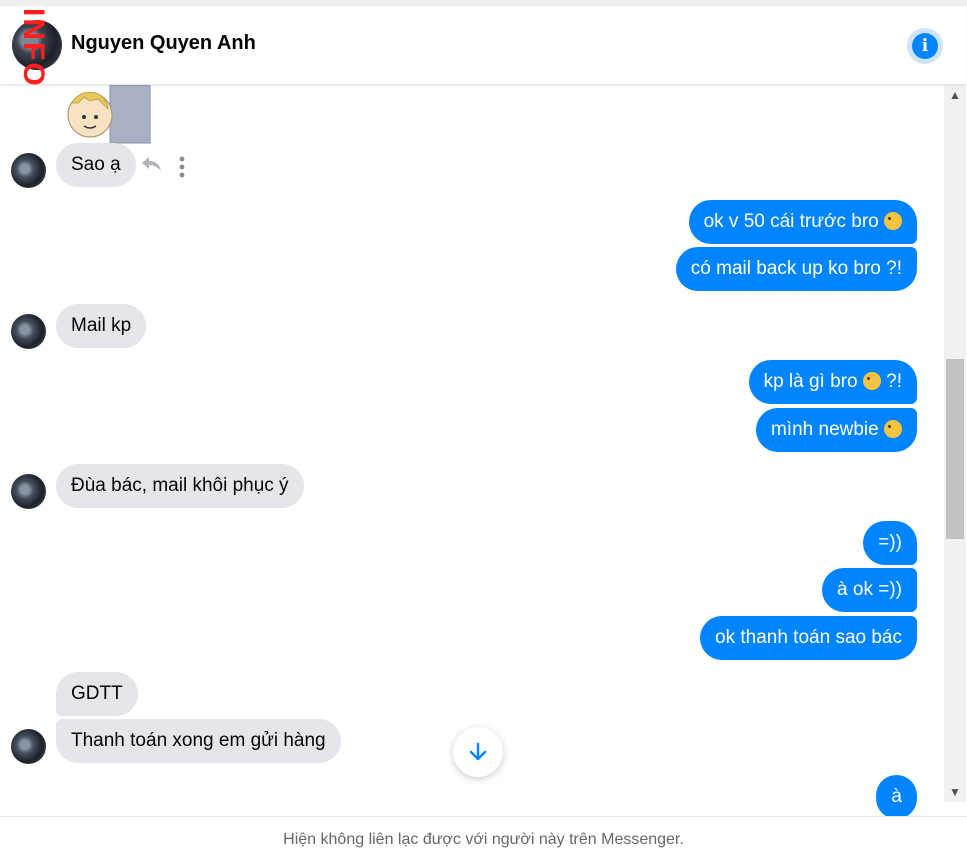 Image resolution: width=967 pixels, height=863 pixels. I want to click on sticker-image, so click(109, 114).